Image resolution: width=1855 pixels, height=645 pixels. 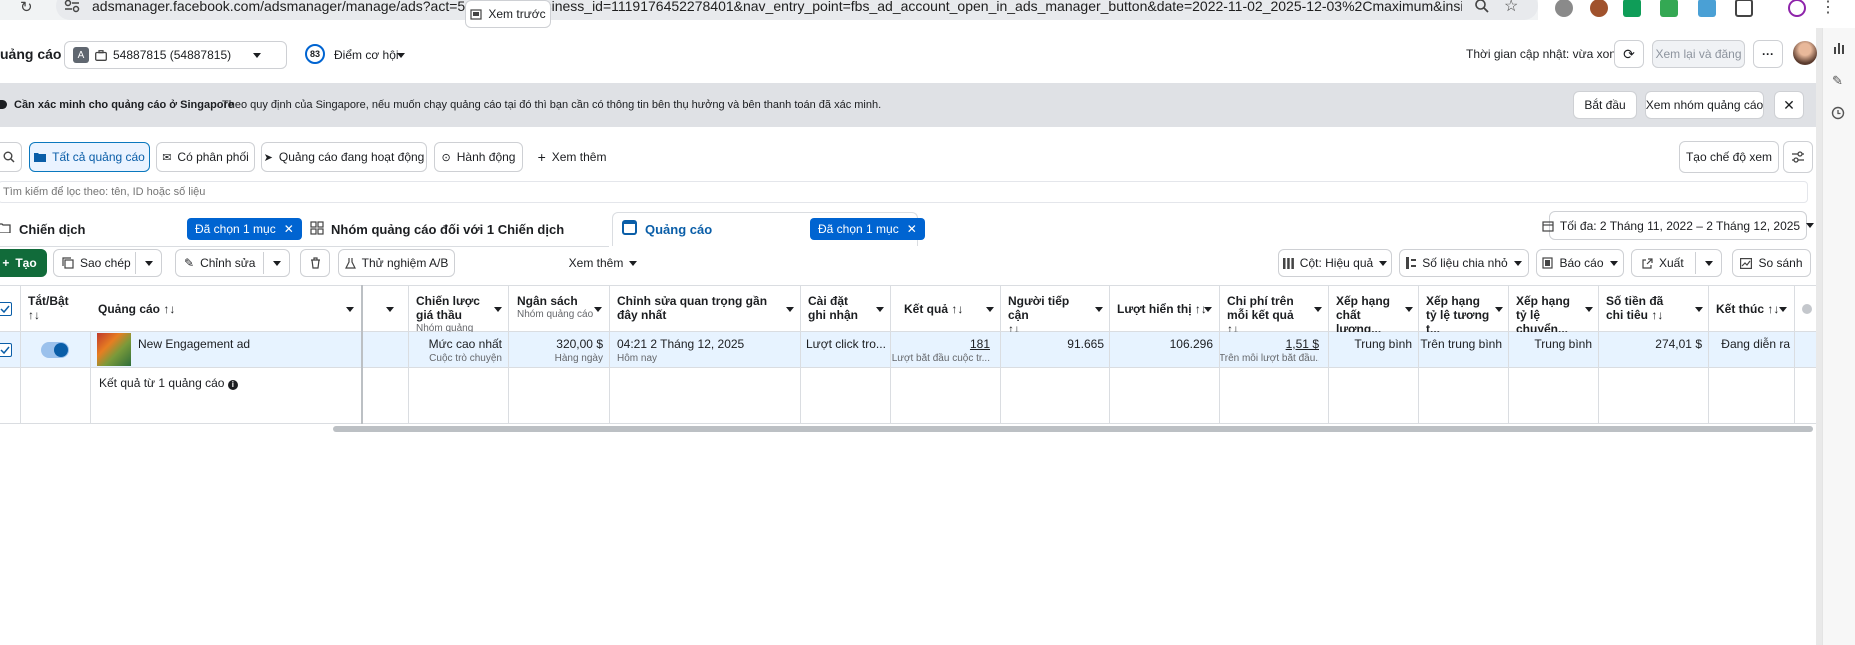 I want to click on col-results: Kết quả ↑↓, so click(x=945, y=309).